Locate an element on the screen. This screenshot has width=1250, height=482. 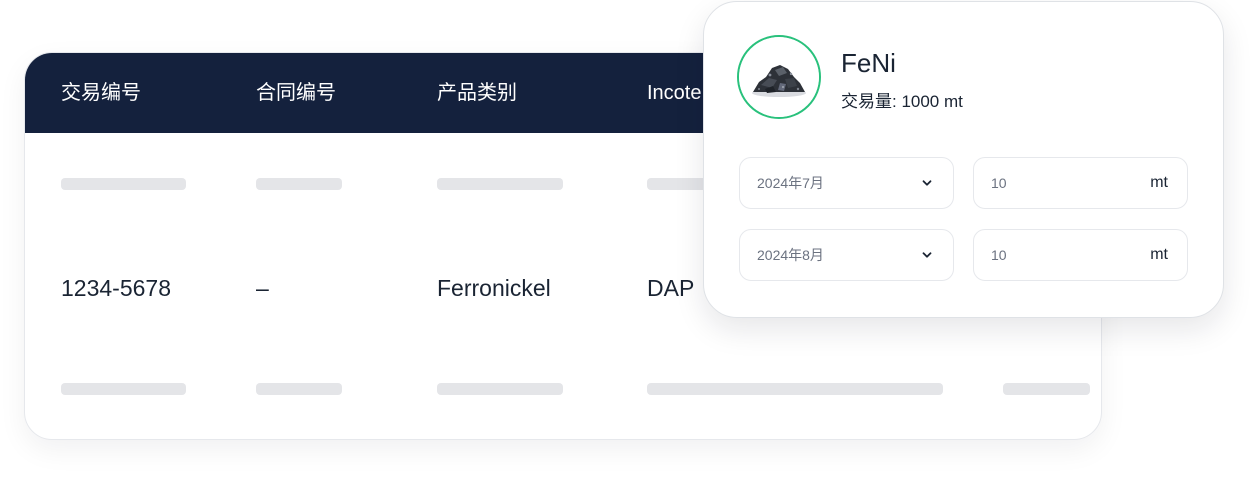
cell-incoterm: DAP is located at coordinates (671, 288).